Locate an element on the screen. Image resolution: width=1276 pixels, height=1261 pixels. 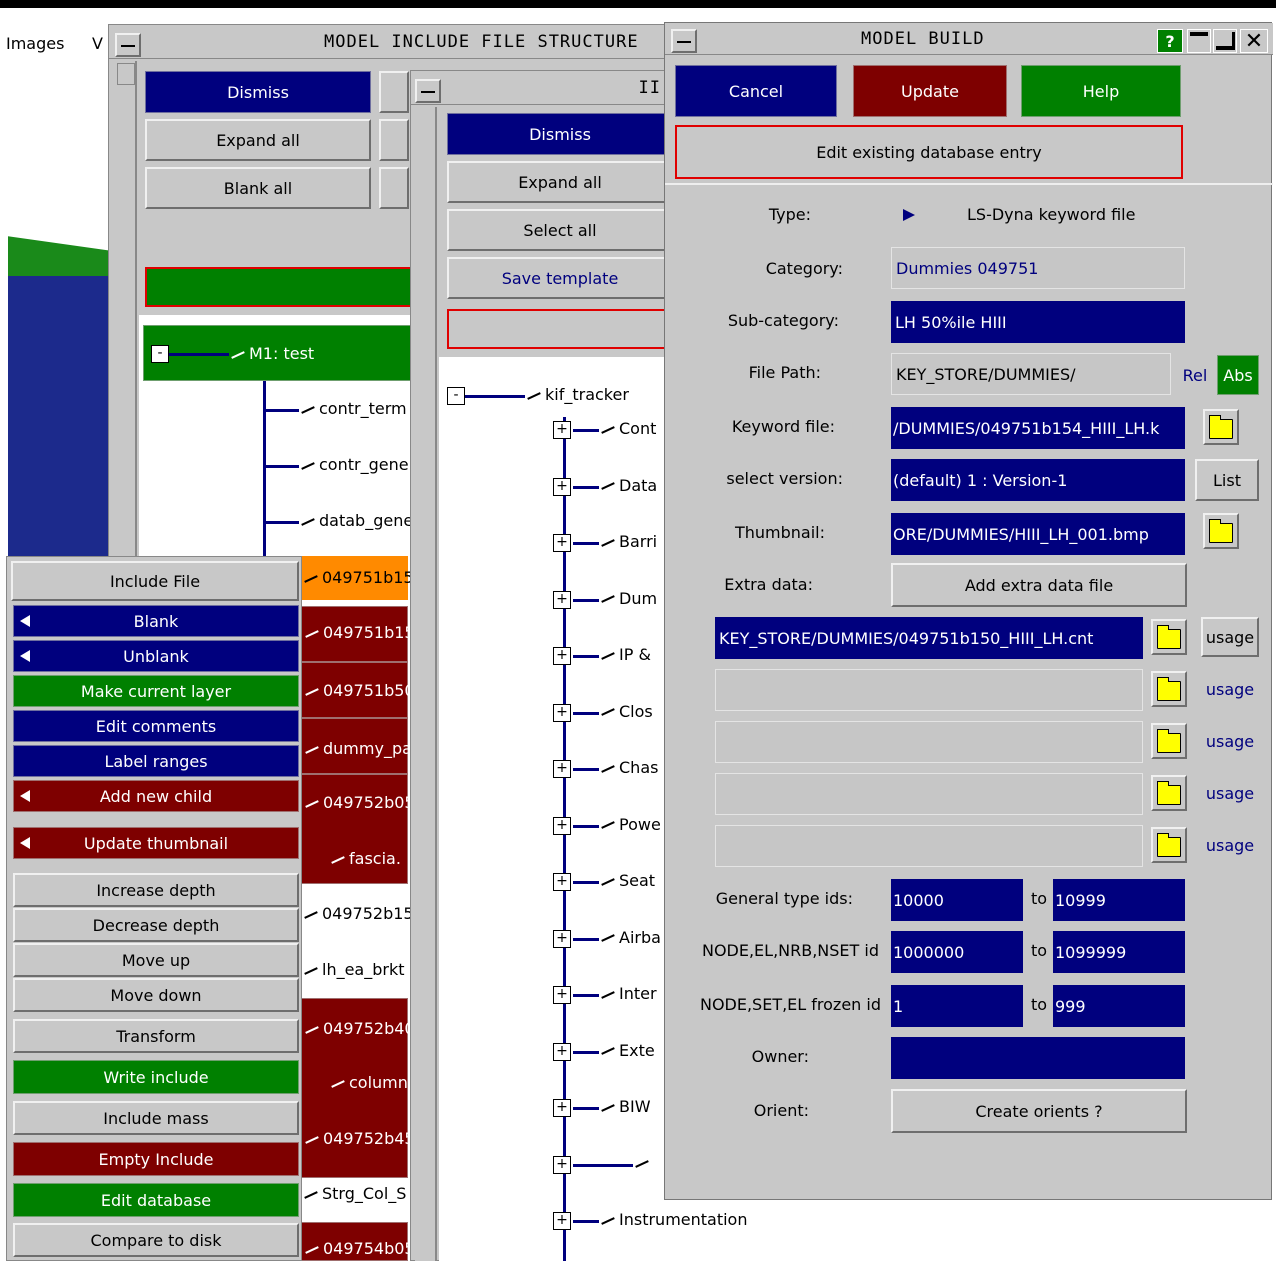
tree-item-6: dummy_pa is located at coordinates (356, 746).